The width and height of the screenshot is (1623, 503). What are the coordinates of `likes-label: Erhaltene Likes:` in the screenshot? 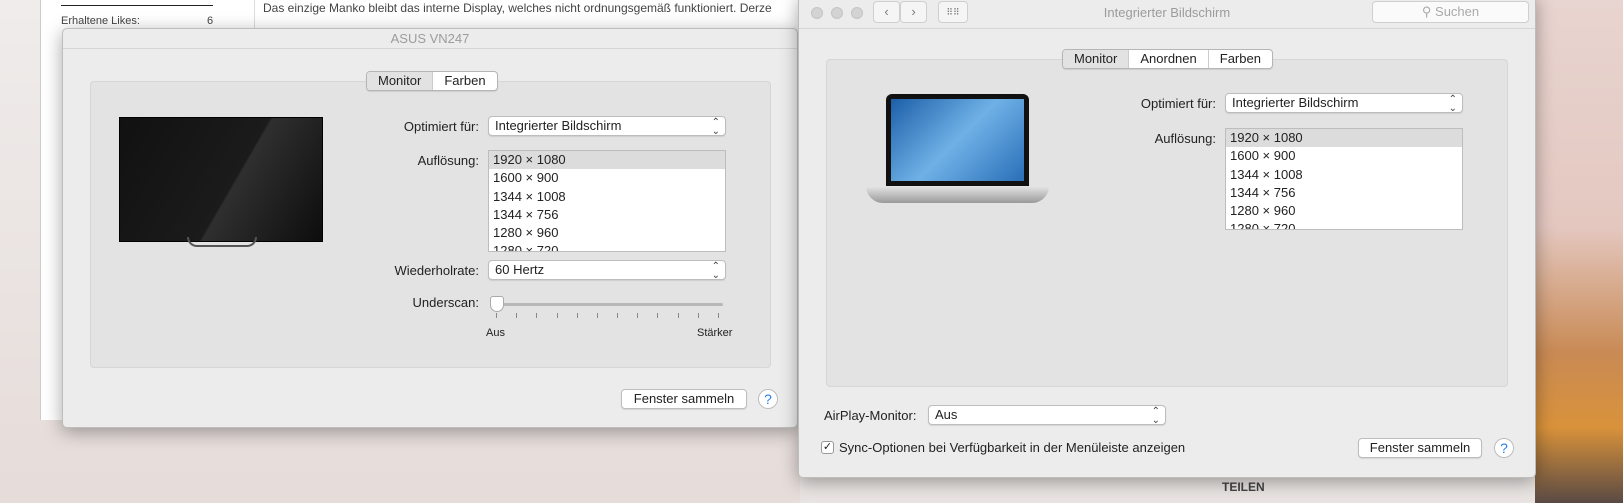 It's located at (100, 21).